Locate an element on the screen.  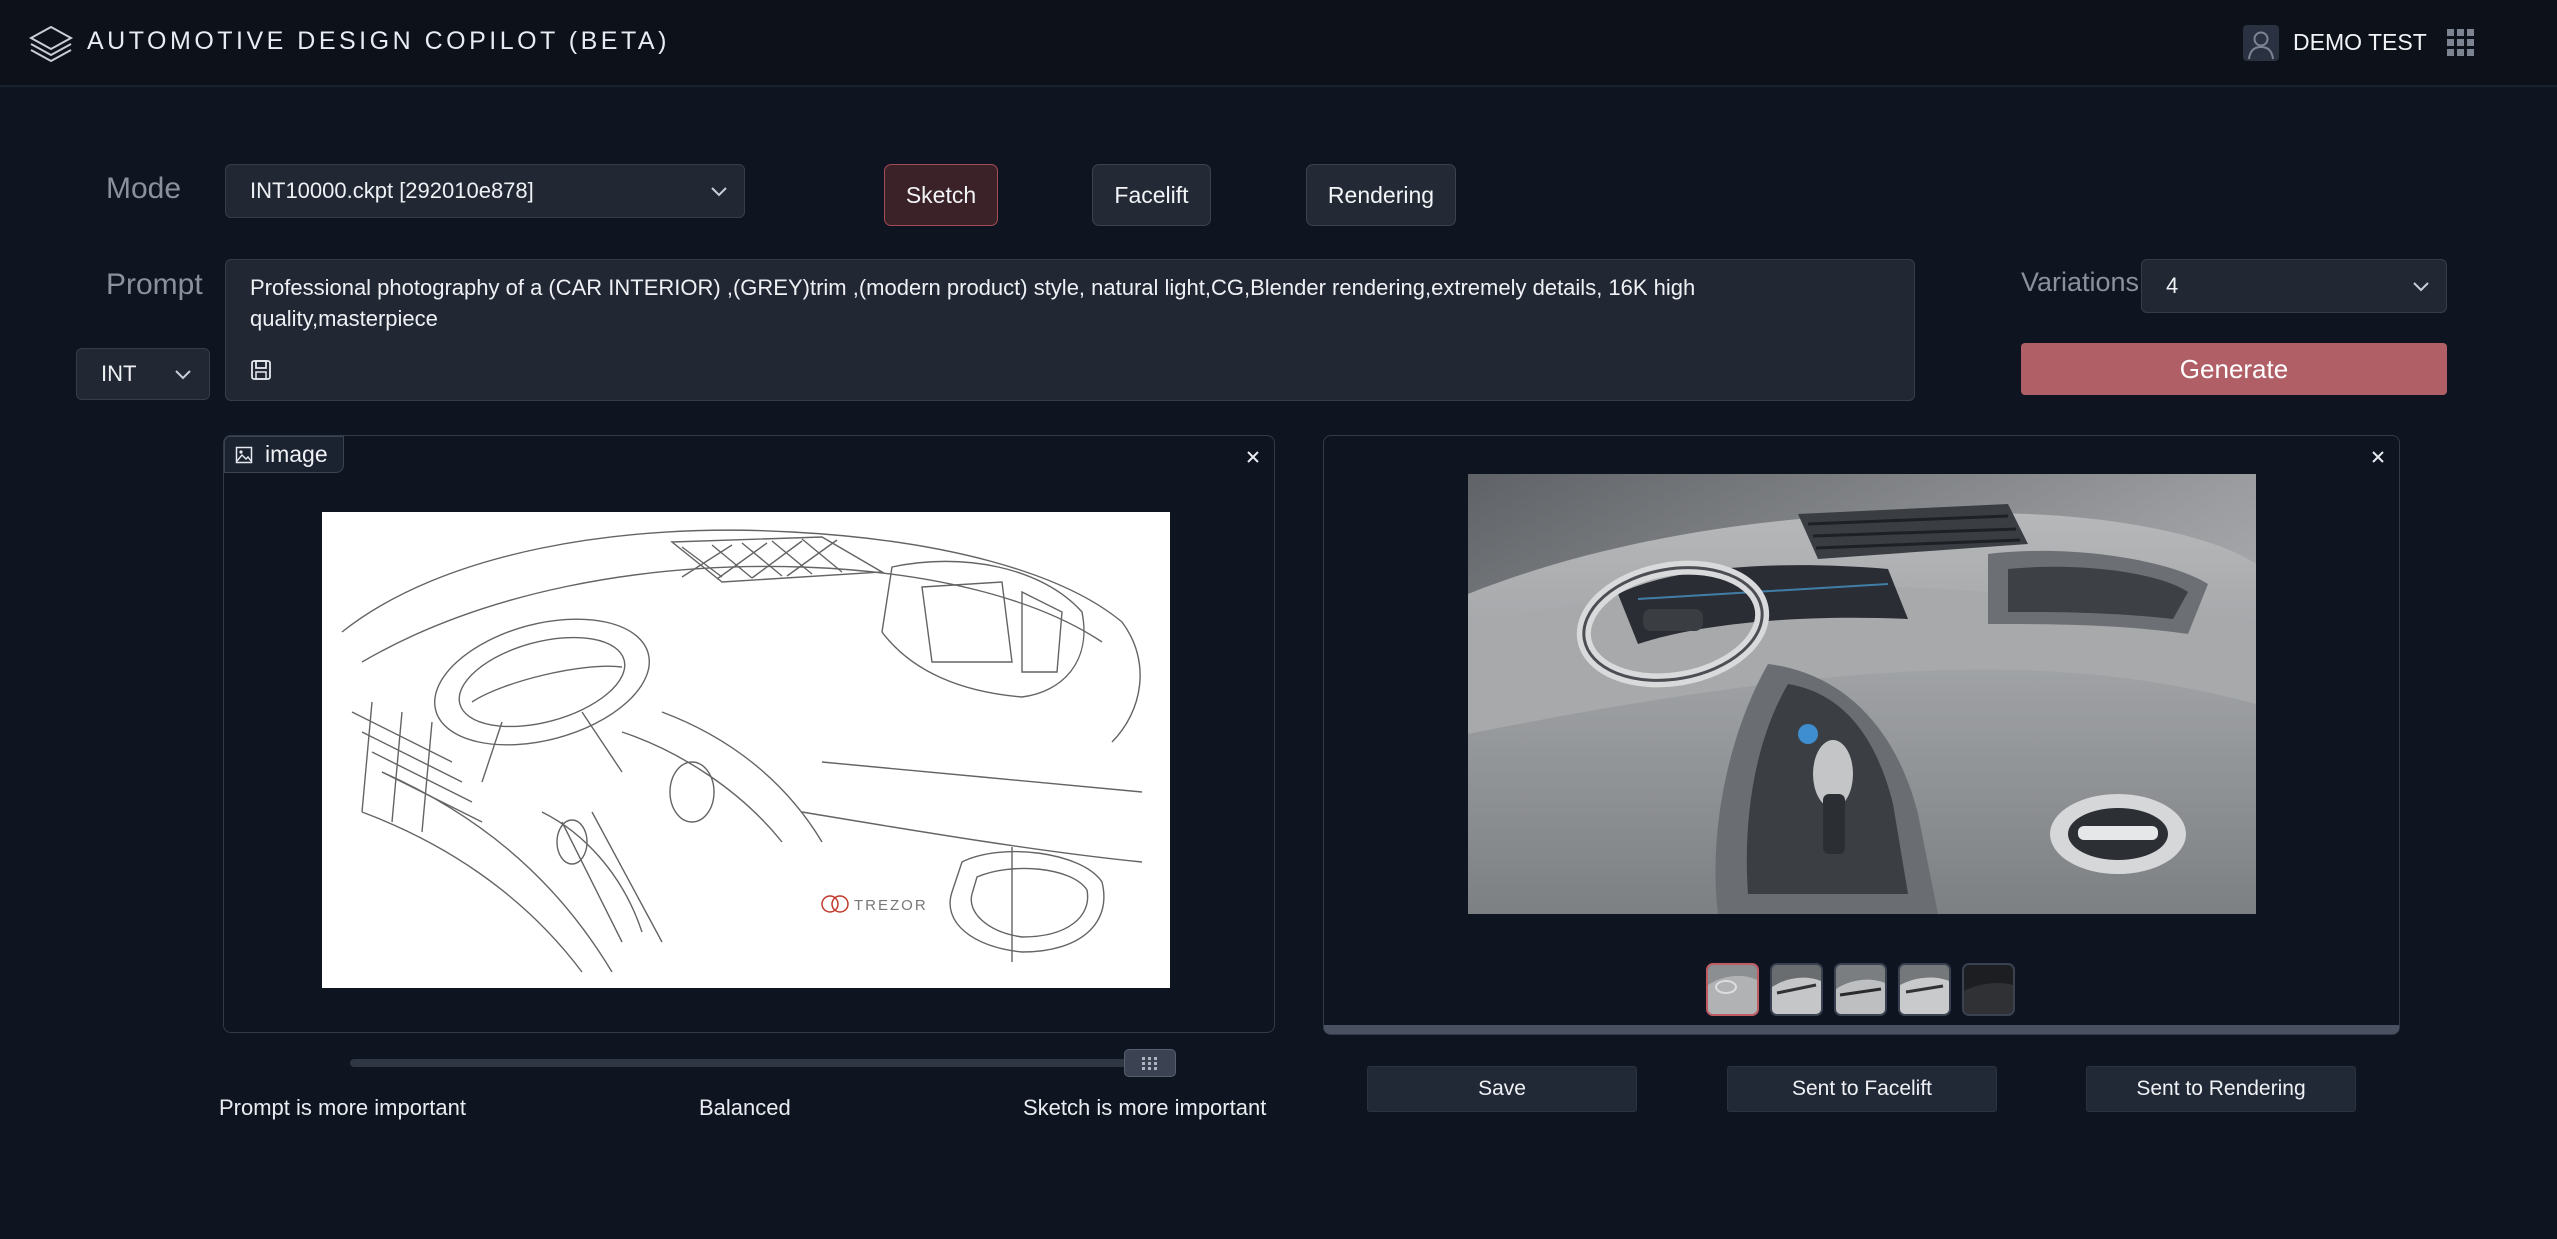
apps-grid-icon is located at coordinates (2461, 43).